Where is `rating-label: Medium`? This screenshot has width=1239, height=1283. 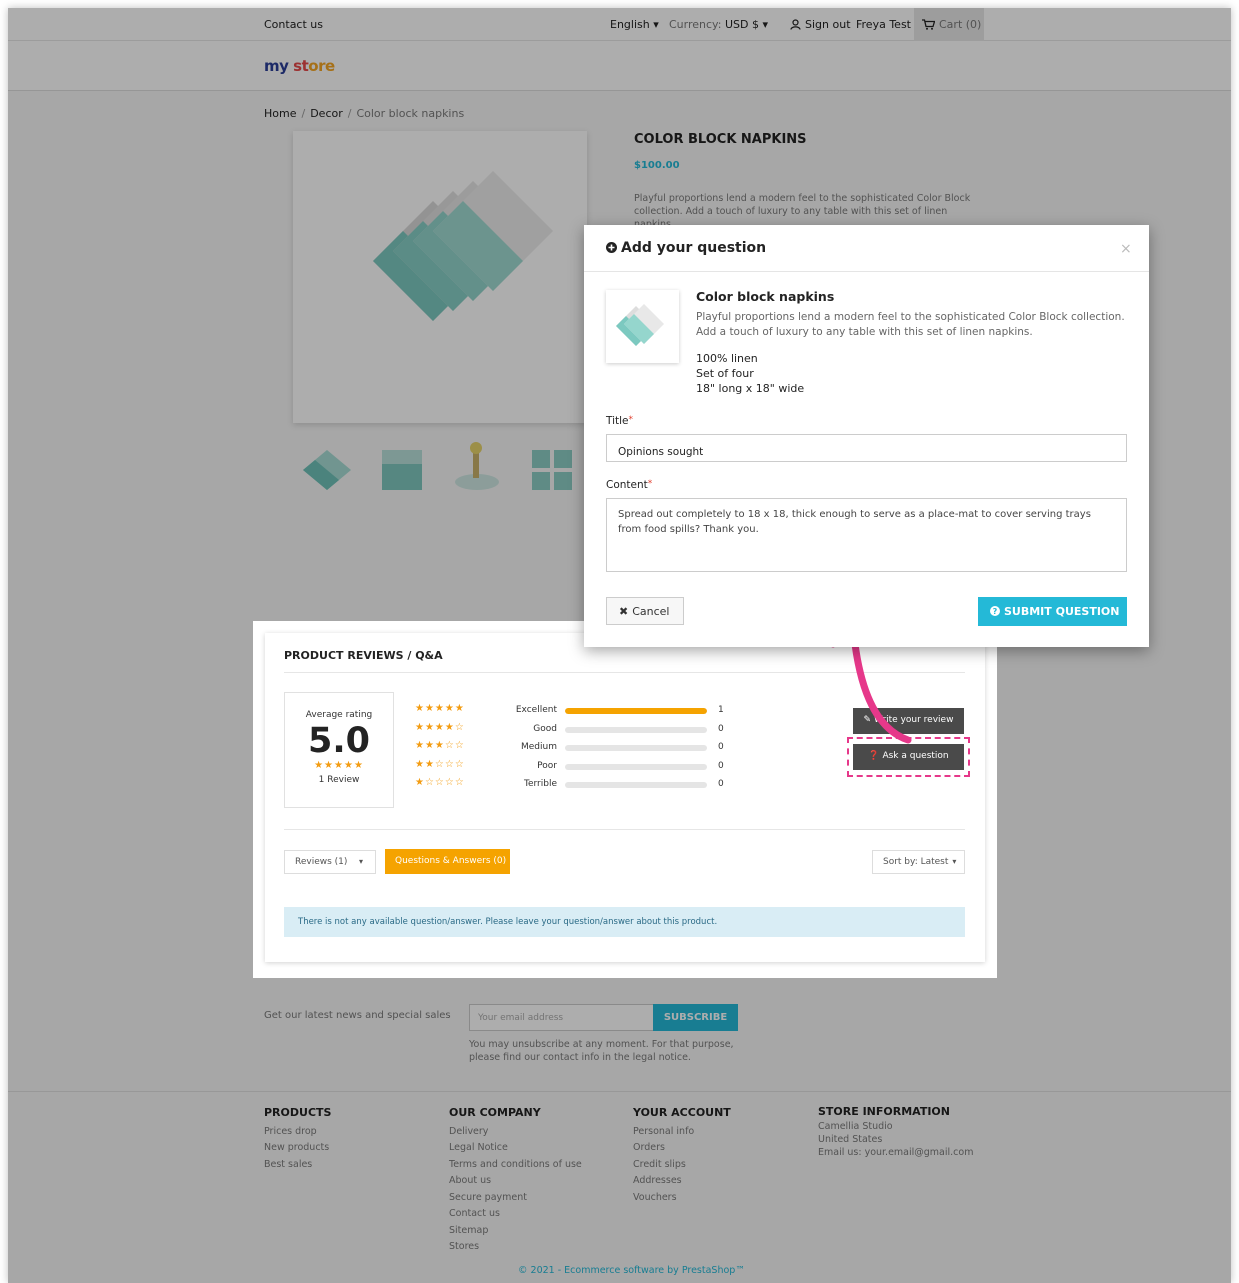 rating-label: Medium is located at coordinates (539, 747).